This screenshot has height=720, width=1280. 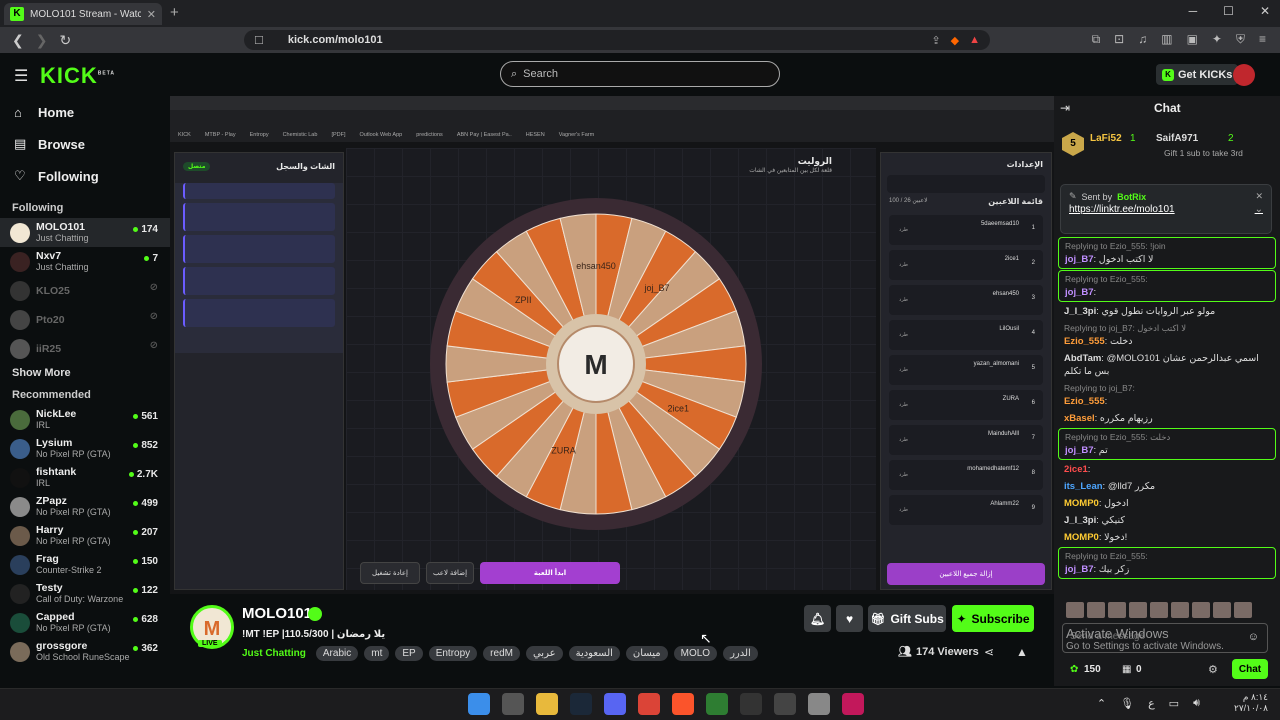 What do you see at coordinates (1127, 703) in the screenshot?
I see `mic-icon: 🎙︎` at bounding box center [1127, 703].